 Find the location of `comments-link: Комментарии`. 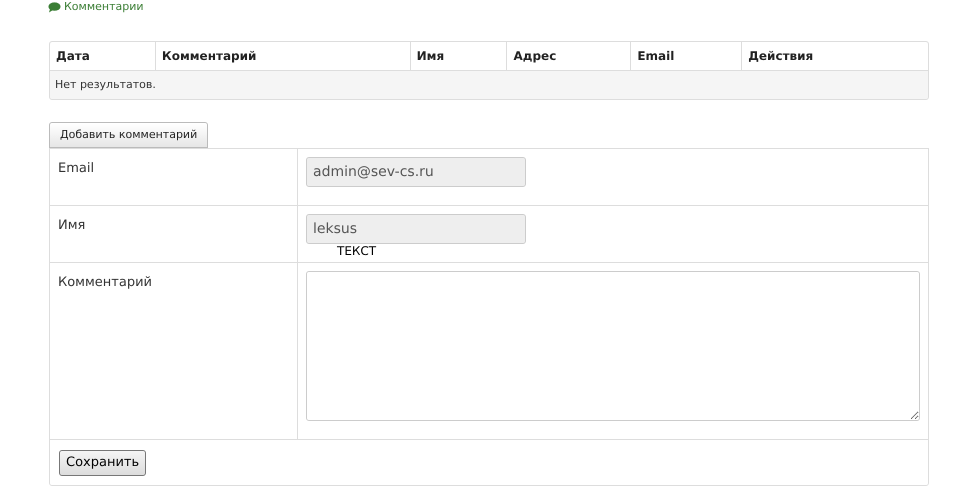

comments-link: Комментарии is located at coordinates (96, 8).